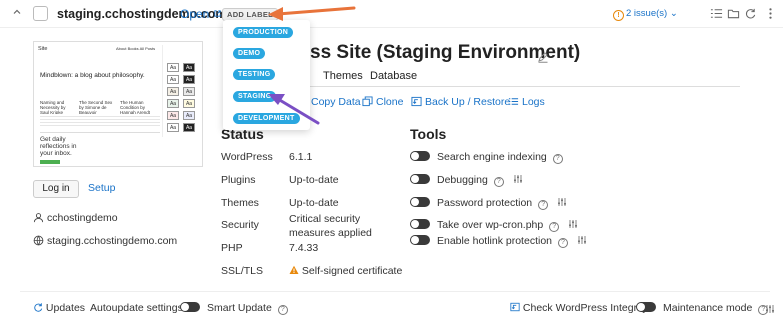 Image resolution: width=783 pixels, height=326 pixels. Describe the element at coordinates (708, 308) in the screenshot. I see `maintenance-mode-label: Maintenance mode` at that location.